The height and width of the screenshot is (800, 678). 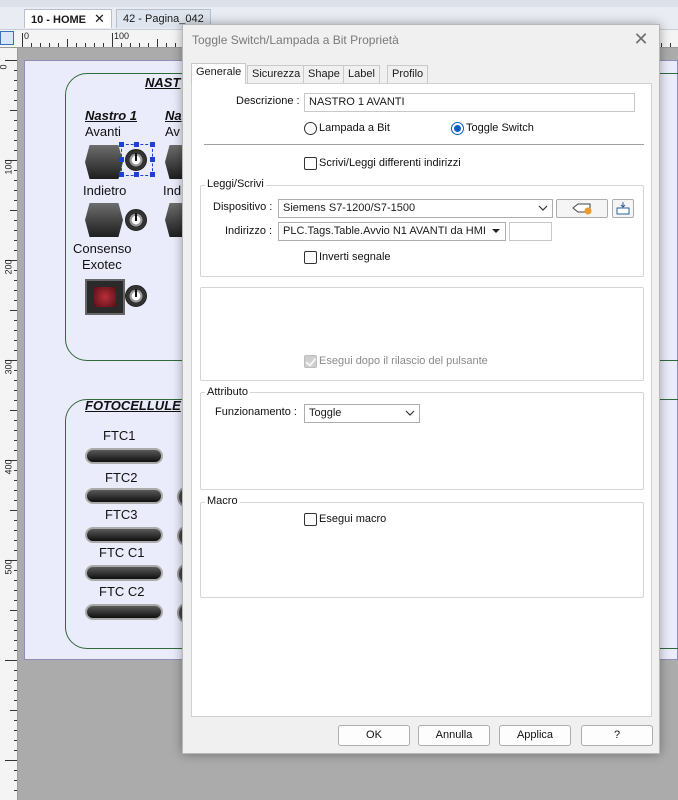 I want to click on tab-label: Label, so click(x=361, y=74).